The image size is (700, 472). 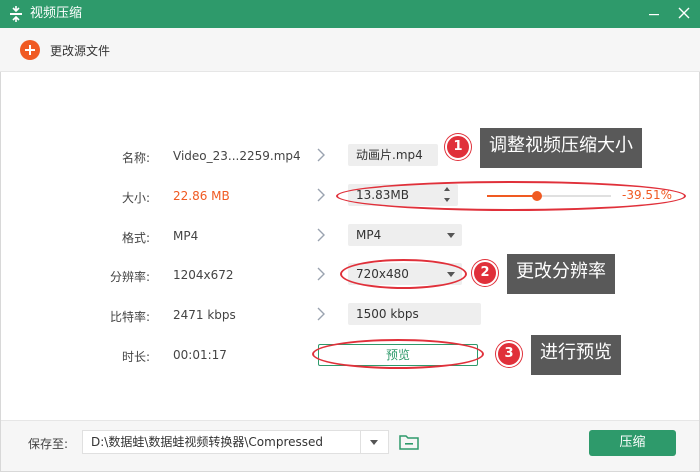 I want to click on size-label: 大小:, so click(x=135, y=198).